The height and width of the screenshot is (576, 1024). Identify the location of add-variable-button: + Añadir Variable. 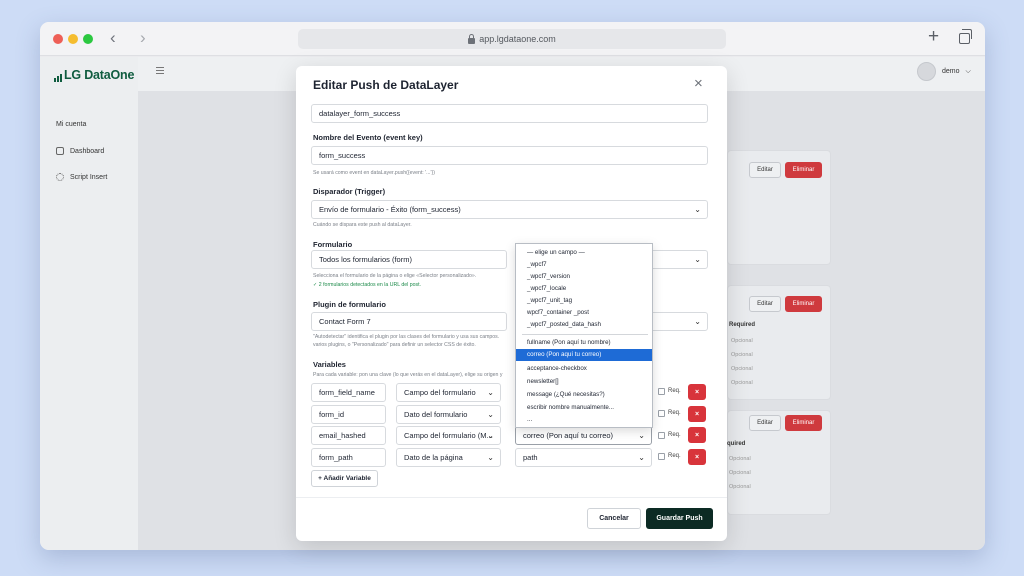
(344, 478).